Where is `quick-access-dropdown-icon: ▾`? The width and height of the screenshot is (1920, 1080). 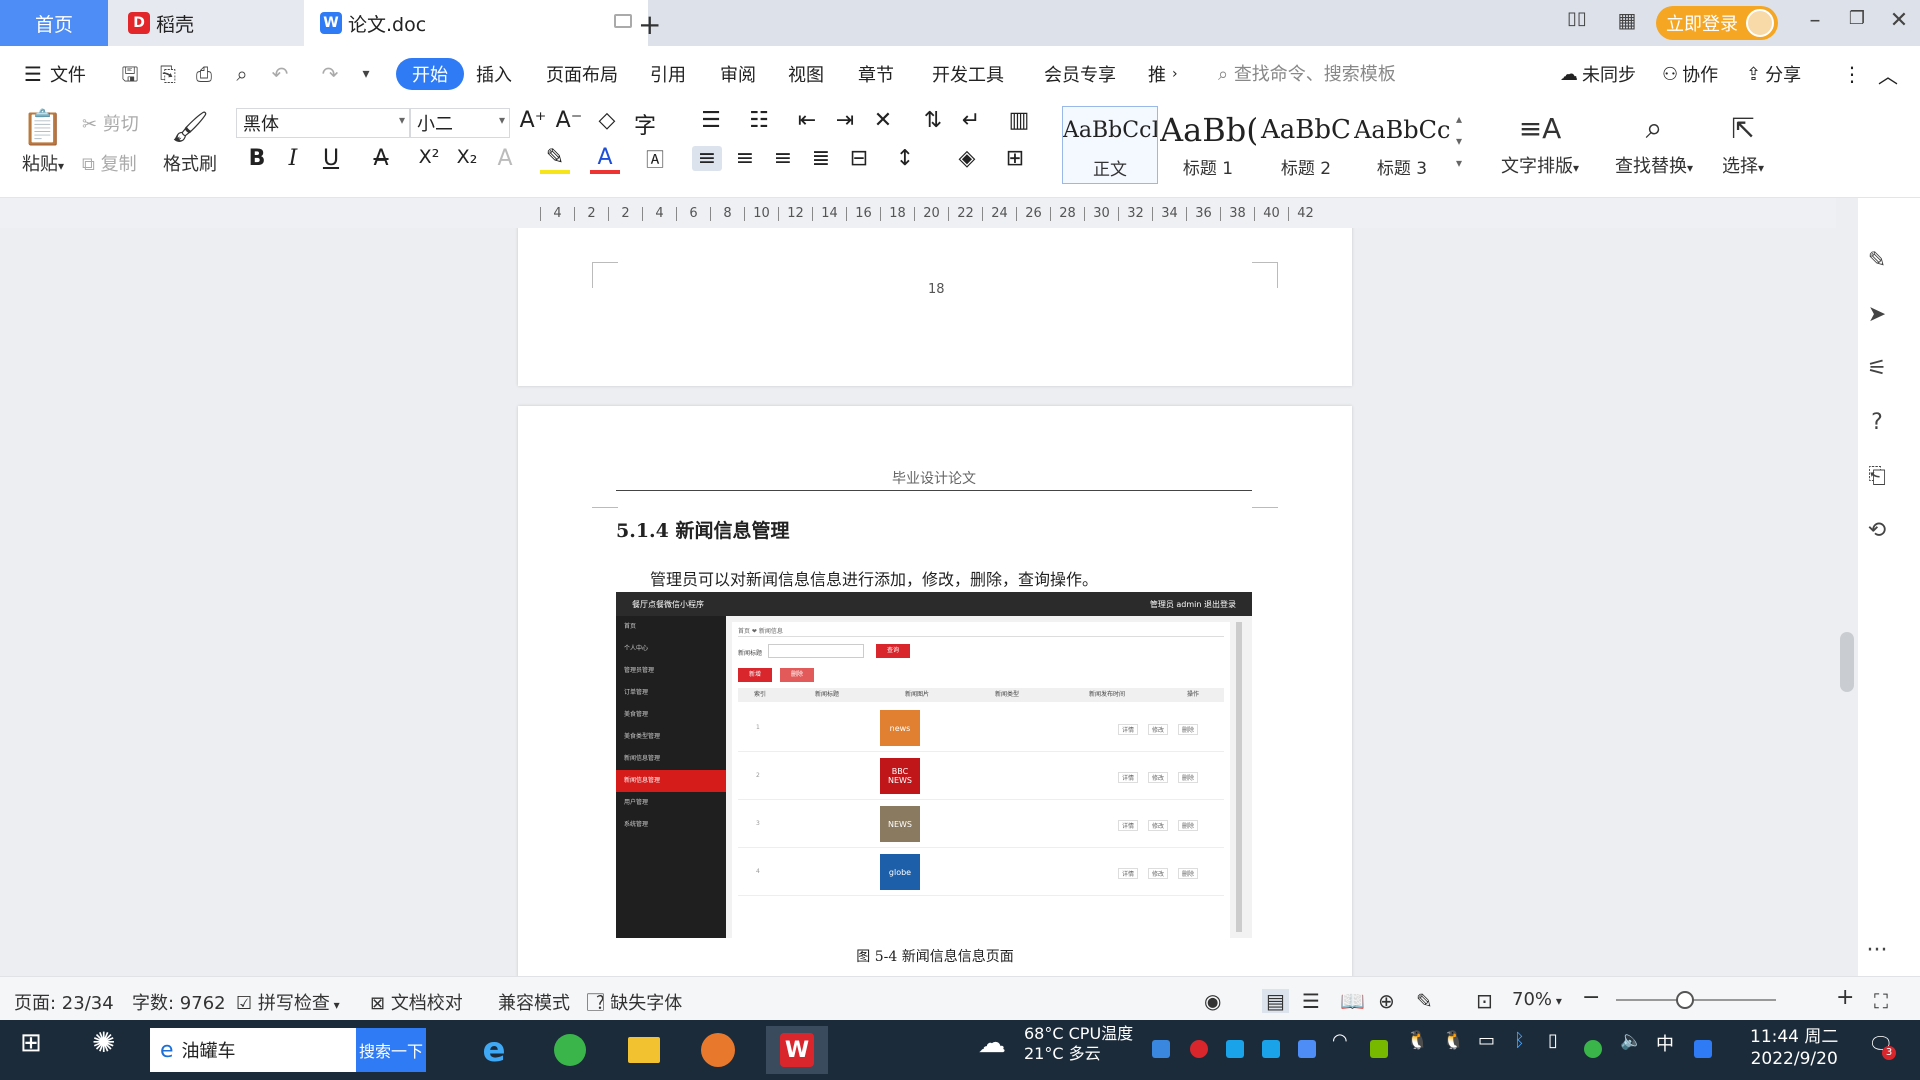 quick-access-dropdown-icon: ▾ is located at coordinates (366, 74).